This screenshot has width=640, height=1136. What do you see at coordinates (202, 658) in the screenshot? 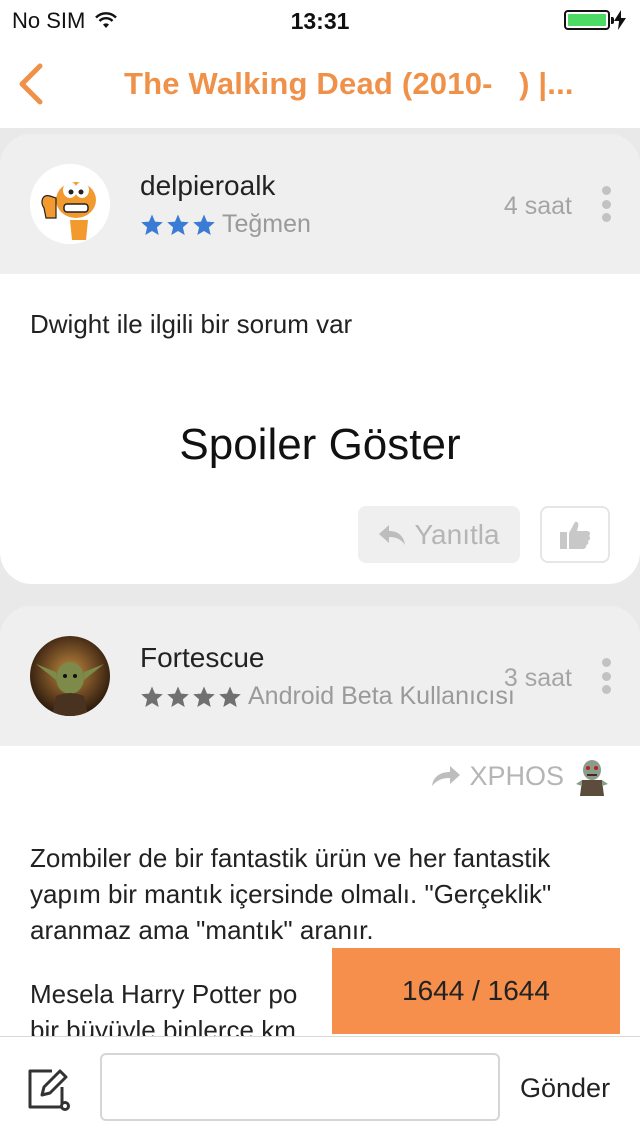
I see `username: Fortescue` at bounding box center [202, 658].